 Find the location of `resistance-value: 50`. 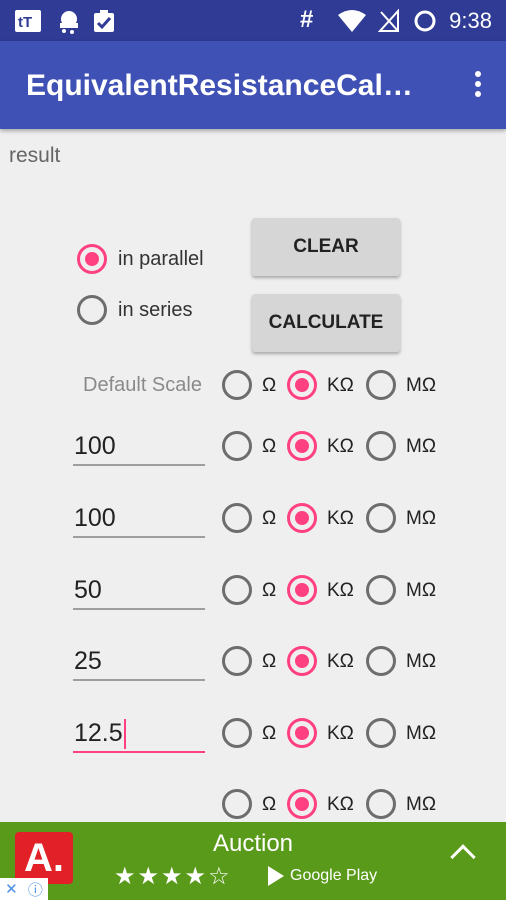

resistance-value: 50 is located at coordinates (88, 590).